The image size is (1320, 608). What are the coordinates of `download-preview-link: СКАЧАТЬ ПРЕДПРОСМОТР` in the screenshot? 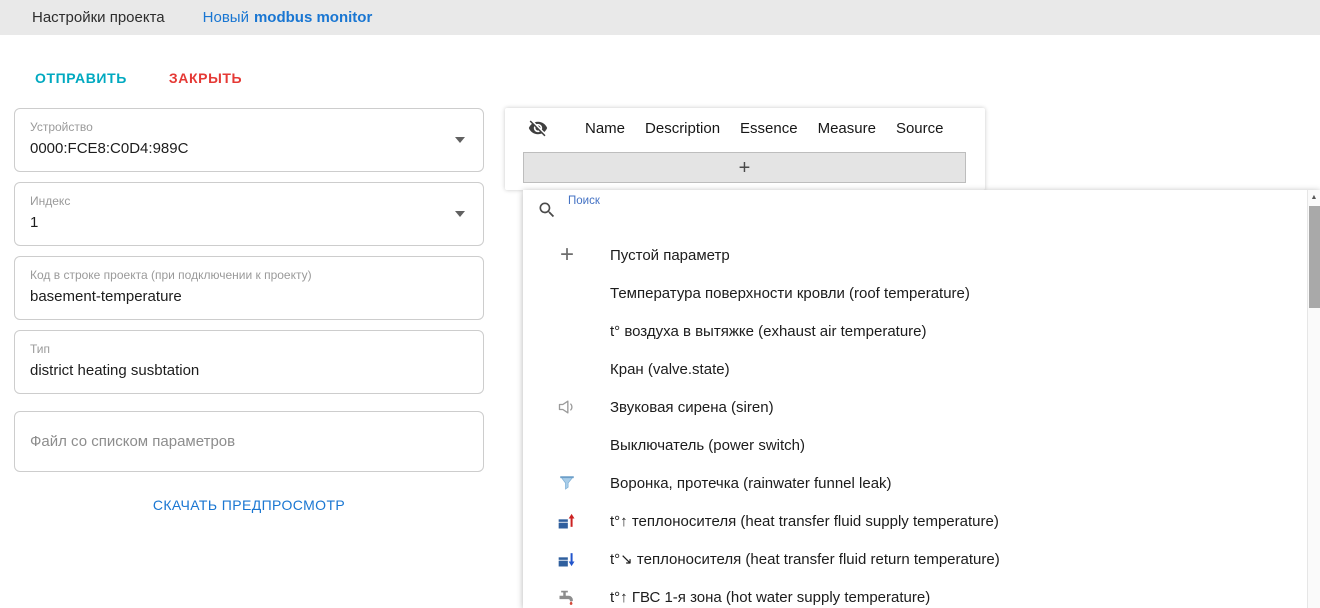 It's located at (249, 505).